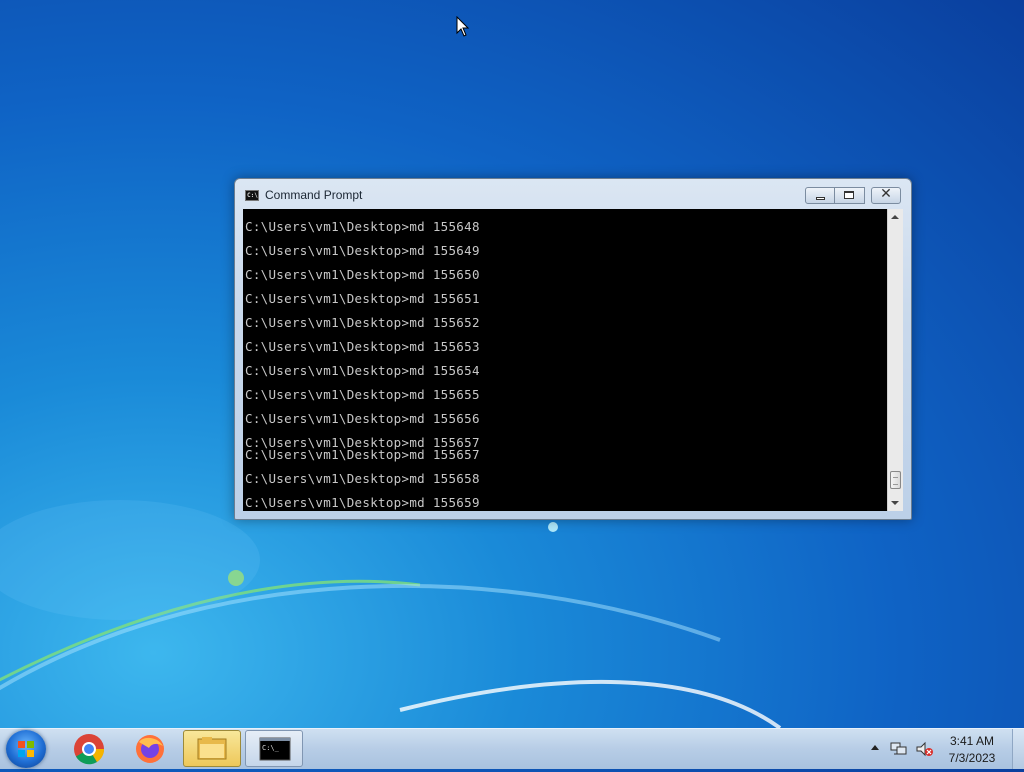 The height and width of the screenshot is (772, 1024). Describe the element at coordinates (512, 748) in the screenshot. I see `taskbar: C:\_ 3:41 AM 7/3/2023` at that location.